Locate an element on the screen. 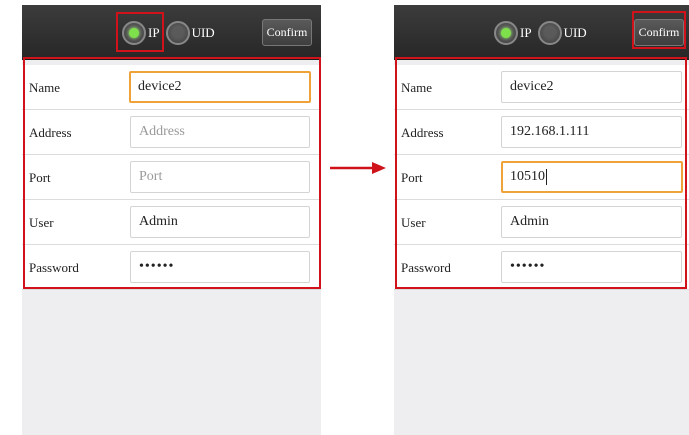  address-row: Address Address is located at coordinates (171, 132).